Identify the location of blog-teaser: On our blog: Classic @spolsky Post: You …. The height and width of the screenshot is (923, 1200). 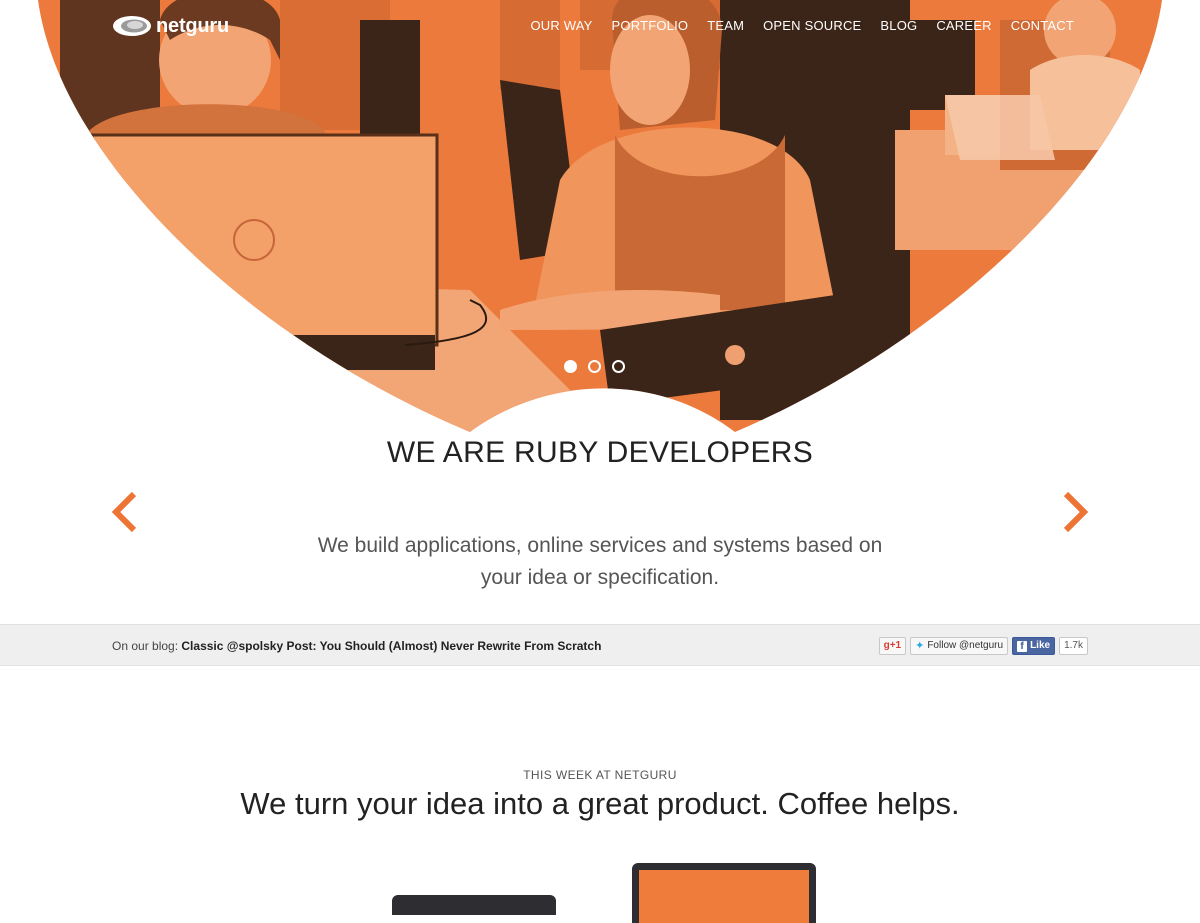
(356, 646).